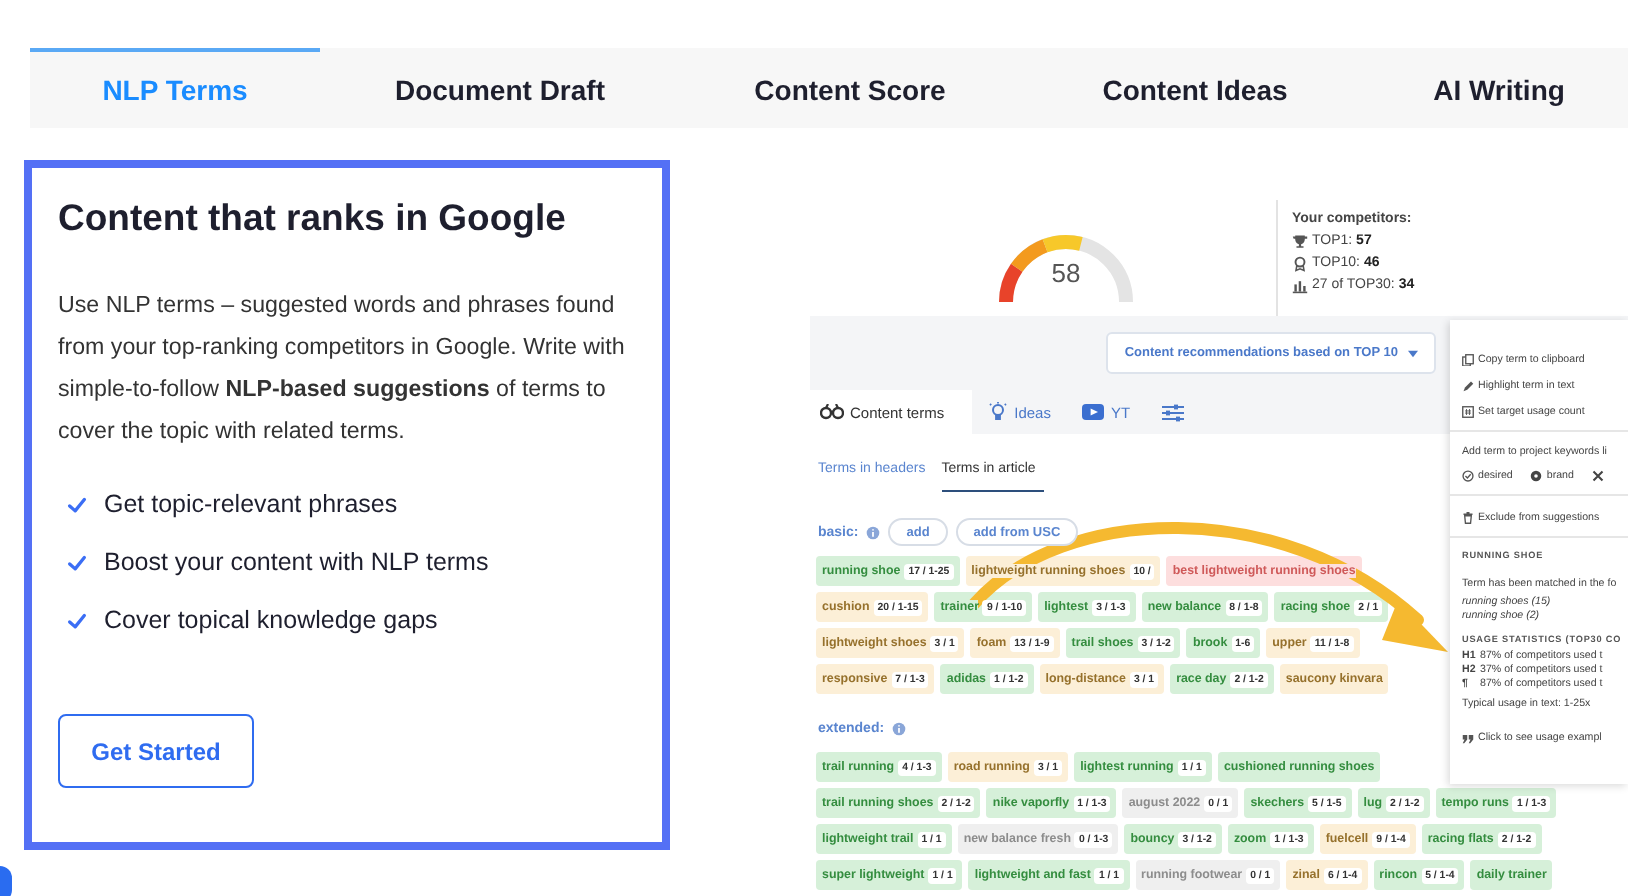  Describe the element at coordinates (1499, 88) in the screenshot. I see `nav-tab: AI Writing` at that location.